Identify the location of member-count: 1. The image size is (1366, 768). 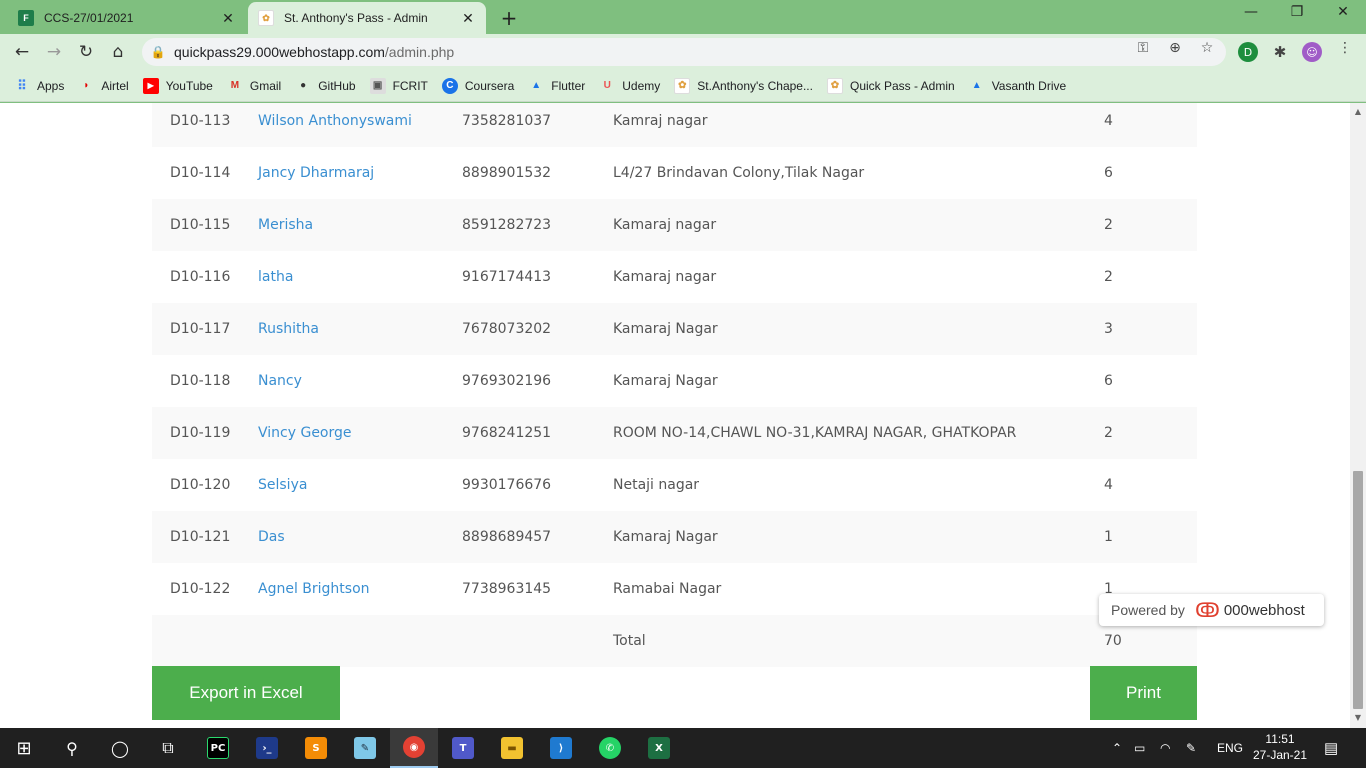
(1108, 537).